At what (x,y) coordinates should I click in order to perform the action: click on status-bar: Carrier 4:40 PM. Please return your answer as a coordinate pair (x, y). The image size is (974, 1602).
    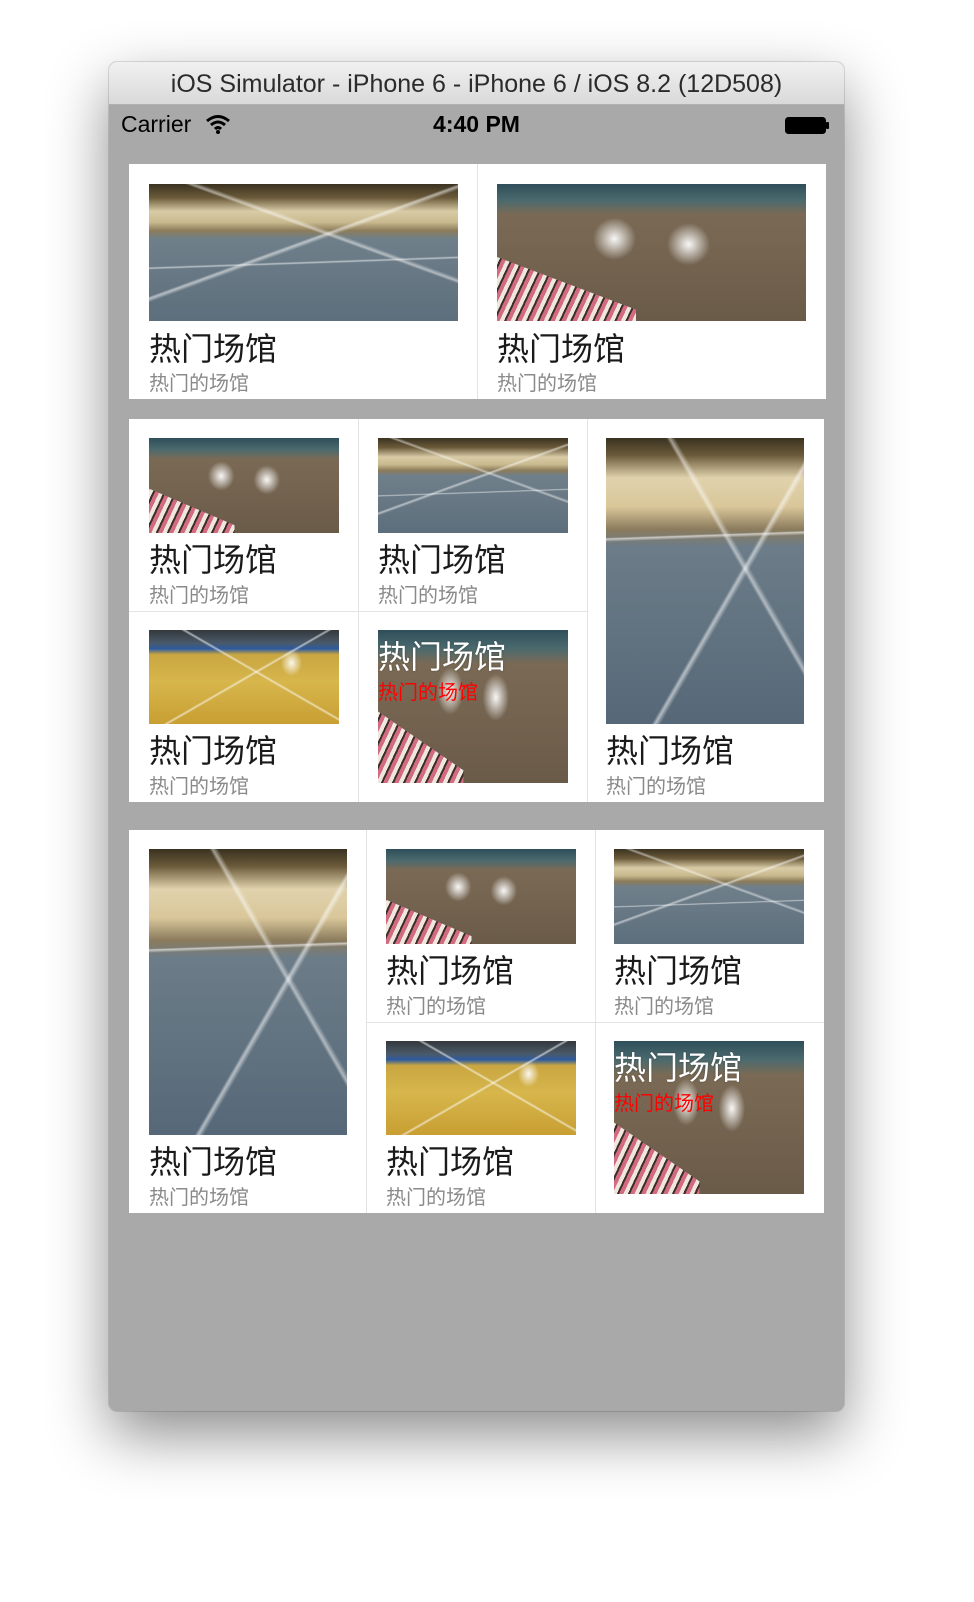
    Looking at the image, I should click on (476, 125).